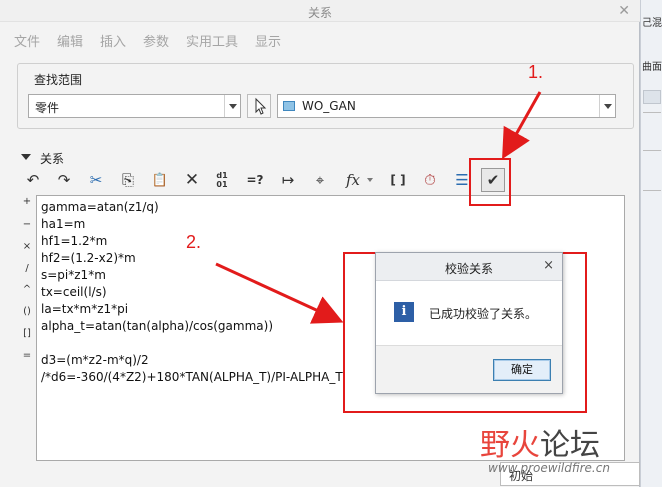 This screenshot has height=487, width=662. I want to click on arrow-to-message, so click(279, 293).